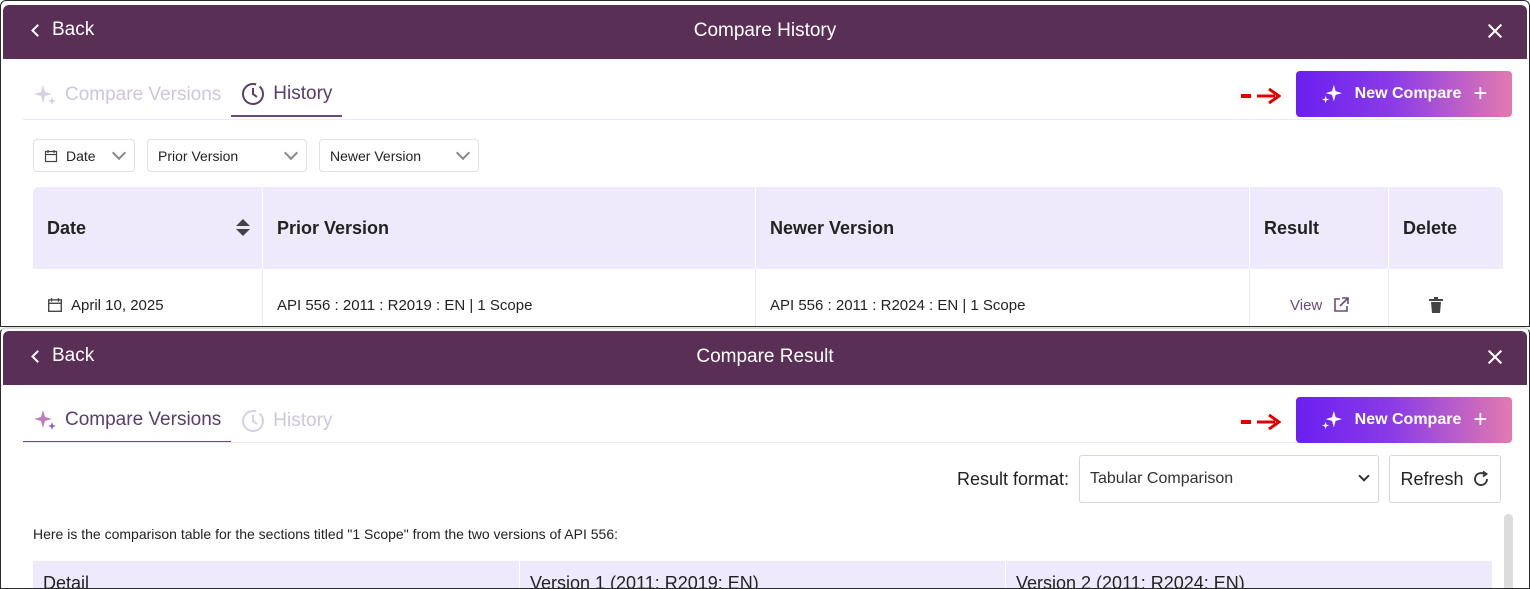  I want to click on history-header-bar: Back Compare History, so click(765, 32).